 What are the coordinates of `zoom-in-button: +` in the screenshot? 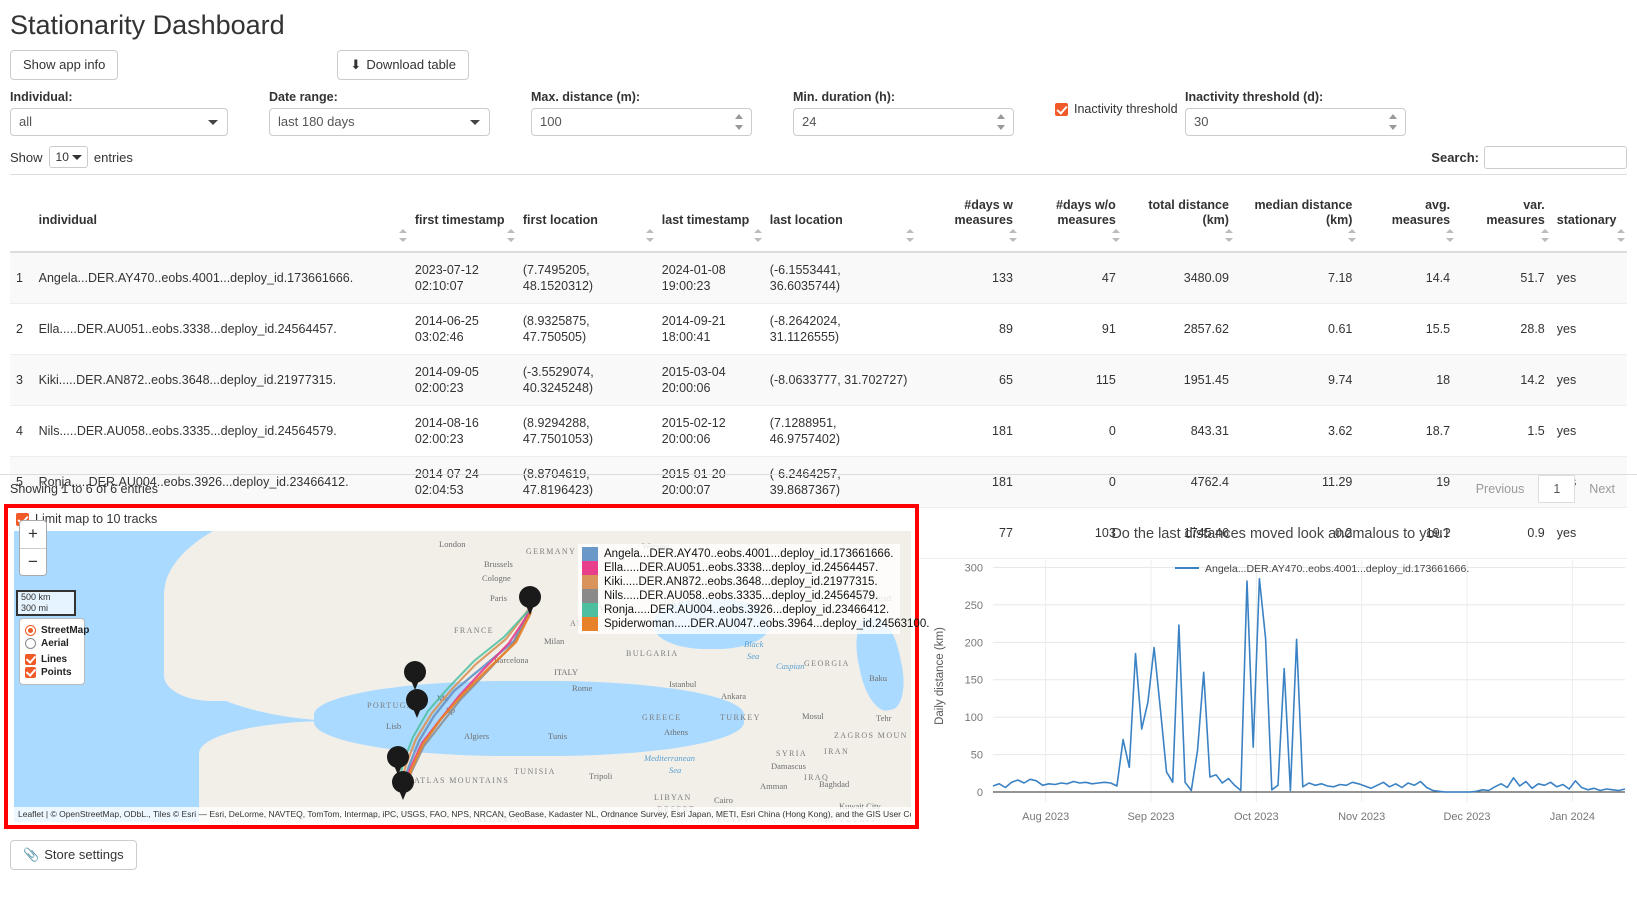 It's located at (33, 534).